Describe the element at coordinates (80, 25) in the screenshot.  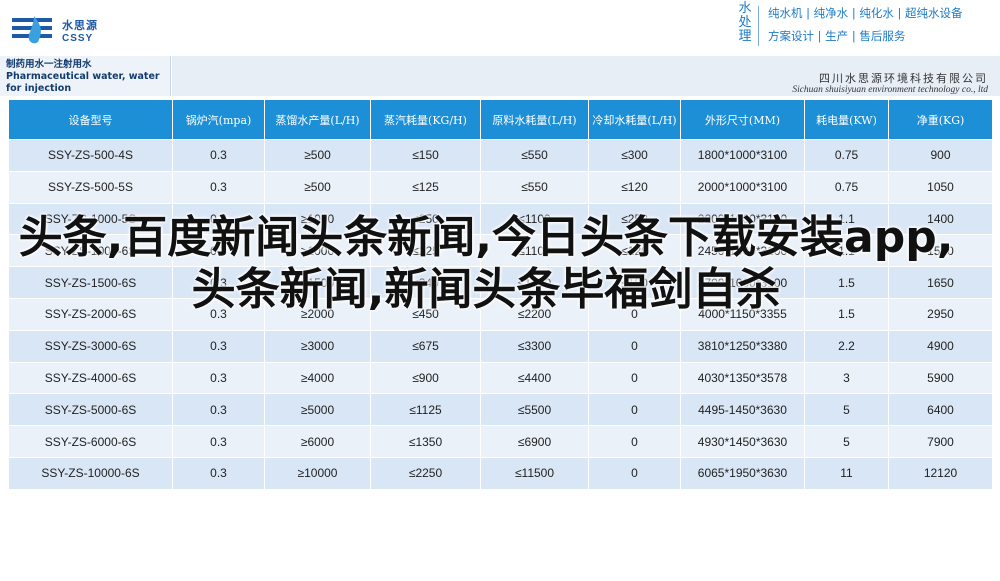
I see `logo-chinese: 水思源` at that location.